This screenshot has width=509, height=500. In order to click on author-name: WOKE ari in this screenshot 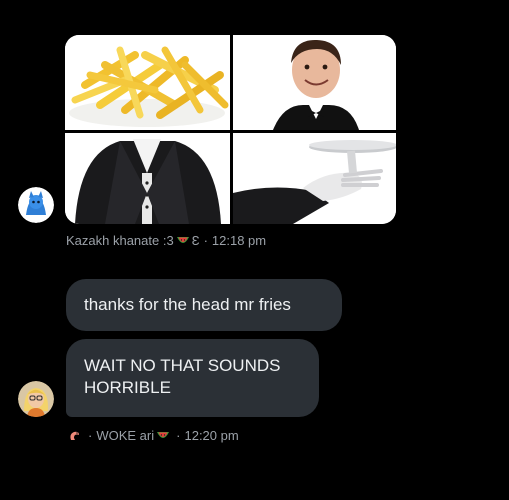, I will do `click(125, 435)`.